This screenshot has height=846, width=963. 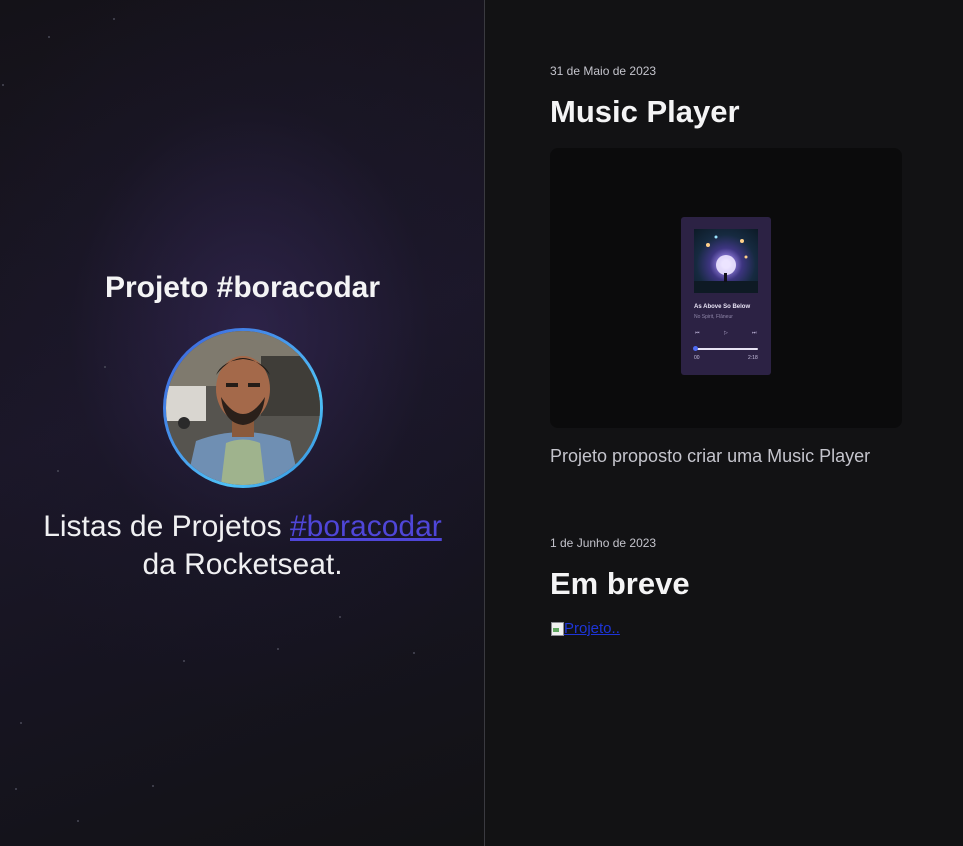 What do you see at coordinates (557, 628) in the screenshot?
I see `broken-image-icon` at bounding box center [557, 628].